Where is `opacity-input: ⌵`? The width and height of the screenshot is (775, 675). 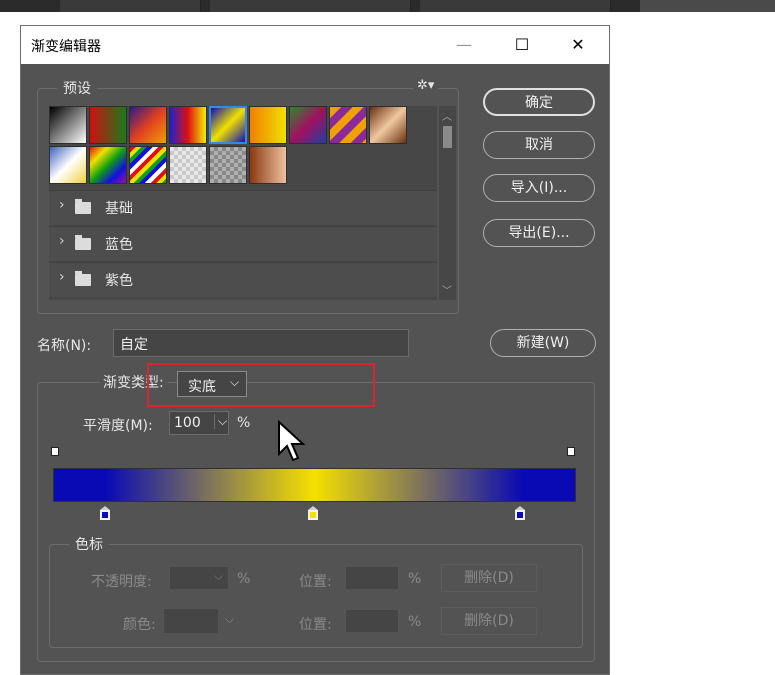
opacity-input: ⌵ is located at coordinates (199, 578).